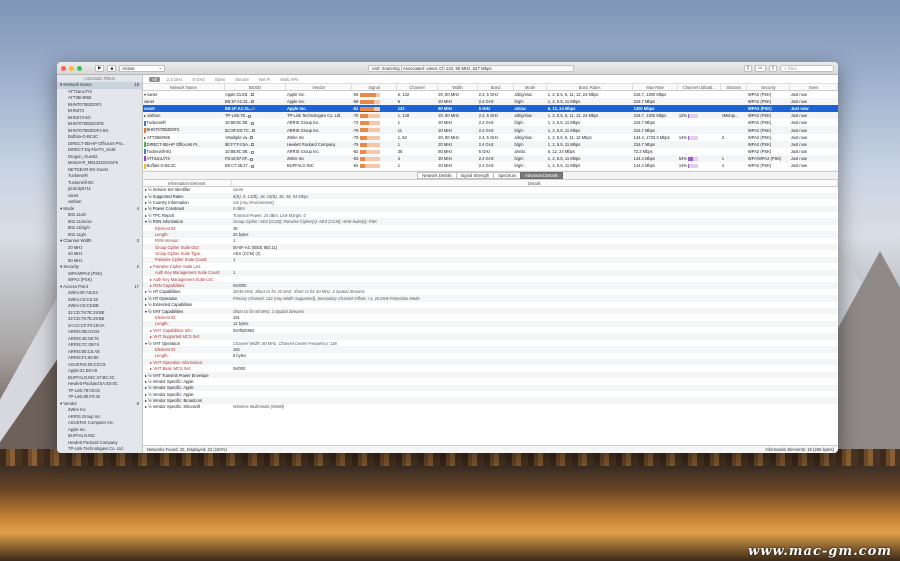 The image size is (900, 561). What do you see at coordinates (374, 159) in the screenshot?
I see `cell-signal: -83` at bounding box center [374, 159].